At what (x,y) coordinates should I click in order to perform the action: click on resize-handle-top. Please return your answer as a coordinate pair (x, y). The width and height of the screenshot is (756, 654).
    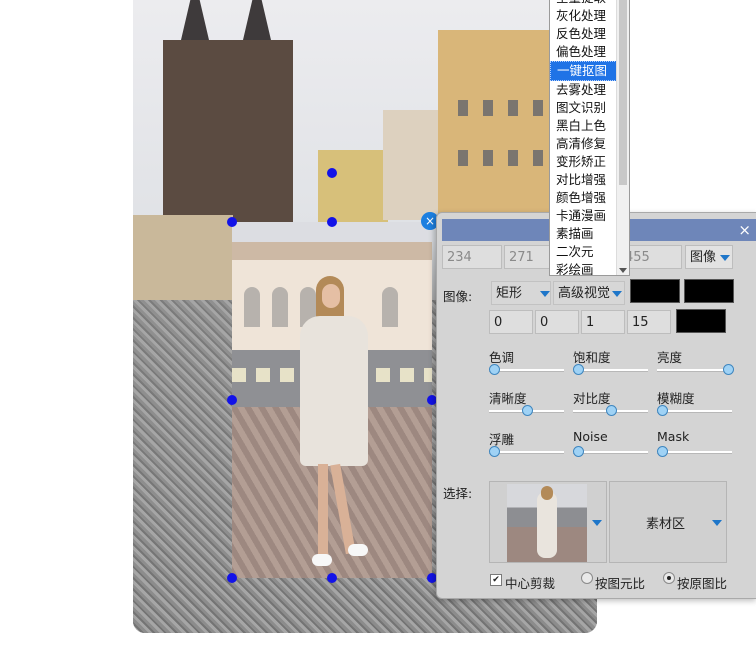
    Looking at the image, I should click on (332, 222).